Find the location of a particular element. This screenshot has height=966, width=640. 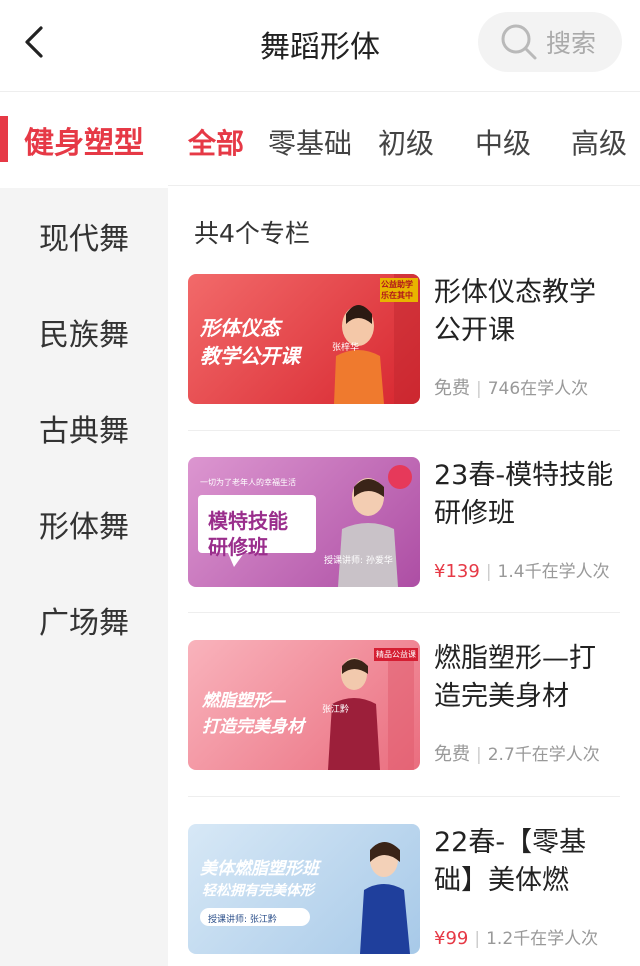

thumbnail-title-2: 轻松拥有完美体形 is located at coordinates (258, 891).